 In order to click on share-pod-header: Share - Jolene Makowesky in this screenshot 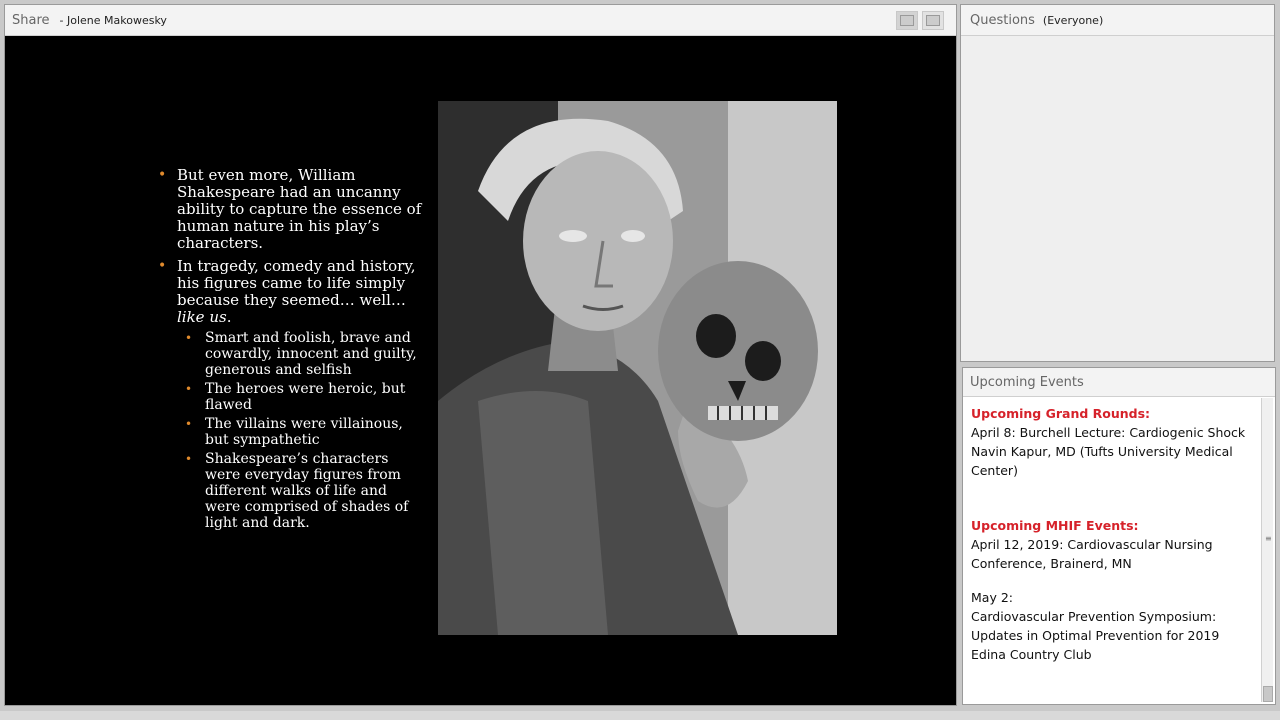, I will do `click(480, 20)`.